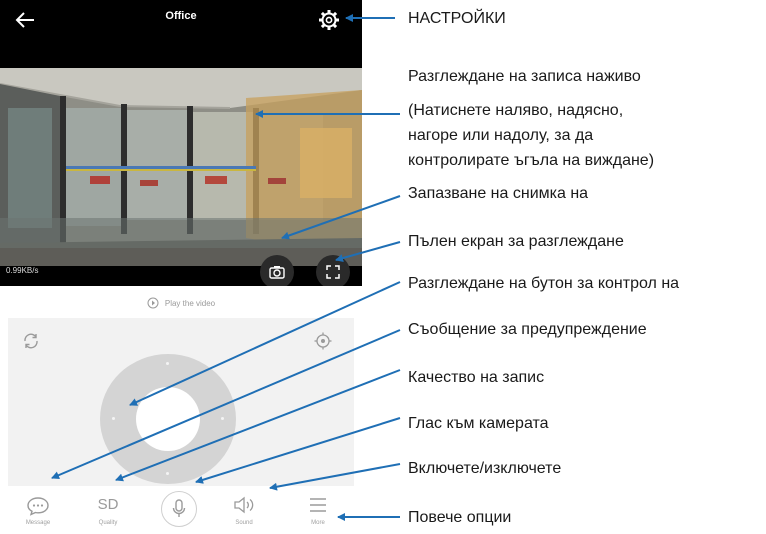 This screenshot has height=534, width=766. Describe the element at coordinates (478, 423) in the screenshot. I see `annotation-voice: Глас към камерата` at that location.